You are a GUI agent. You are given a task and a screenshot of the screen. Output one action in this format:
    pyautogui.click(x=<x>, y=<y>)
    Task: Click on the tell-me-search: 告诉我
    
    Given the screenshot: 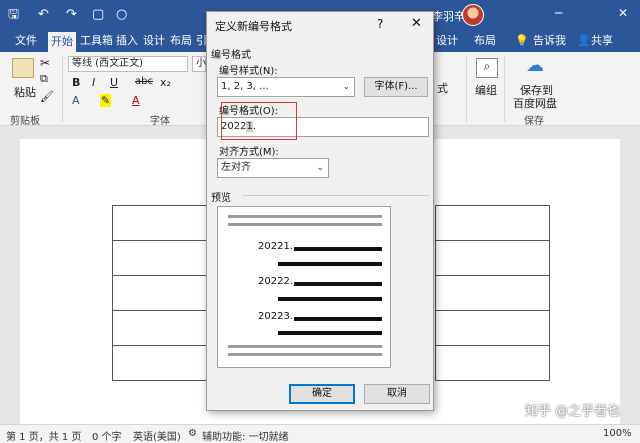 What is the action you would take?
    pyautogui.click(x=549, y=41)
    